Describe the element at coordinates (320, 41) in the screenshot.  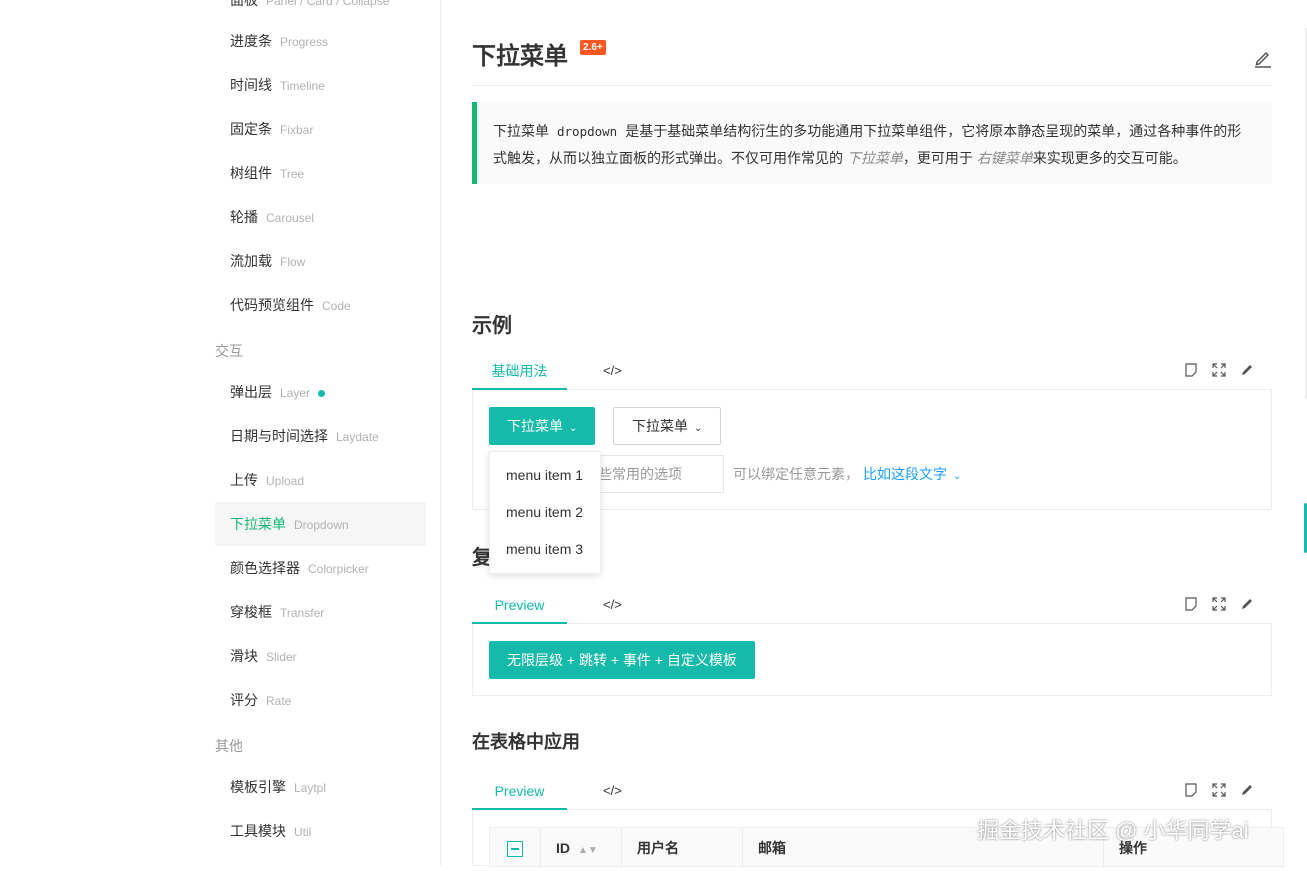
I see `sidebar-item-progress: 进度条 Progress` at that location.